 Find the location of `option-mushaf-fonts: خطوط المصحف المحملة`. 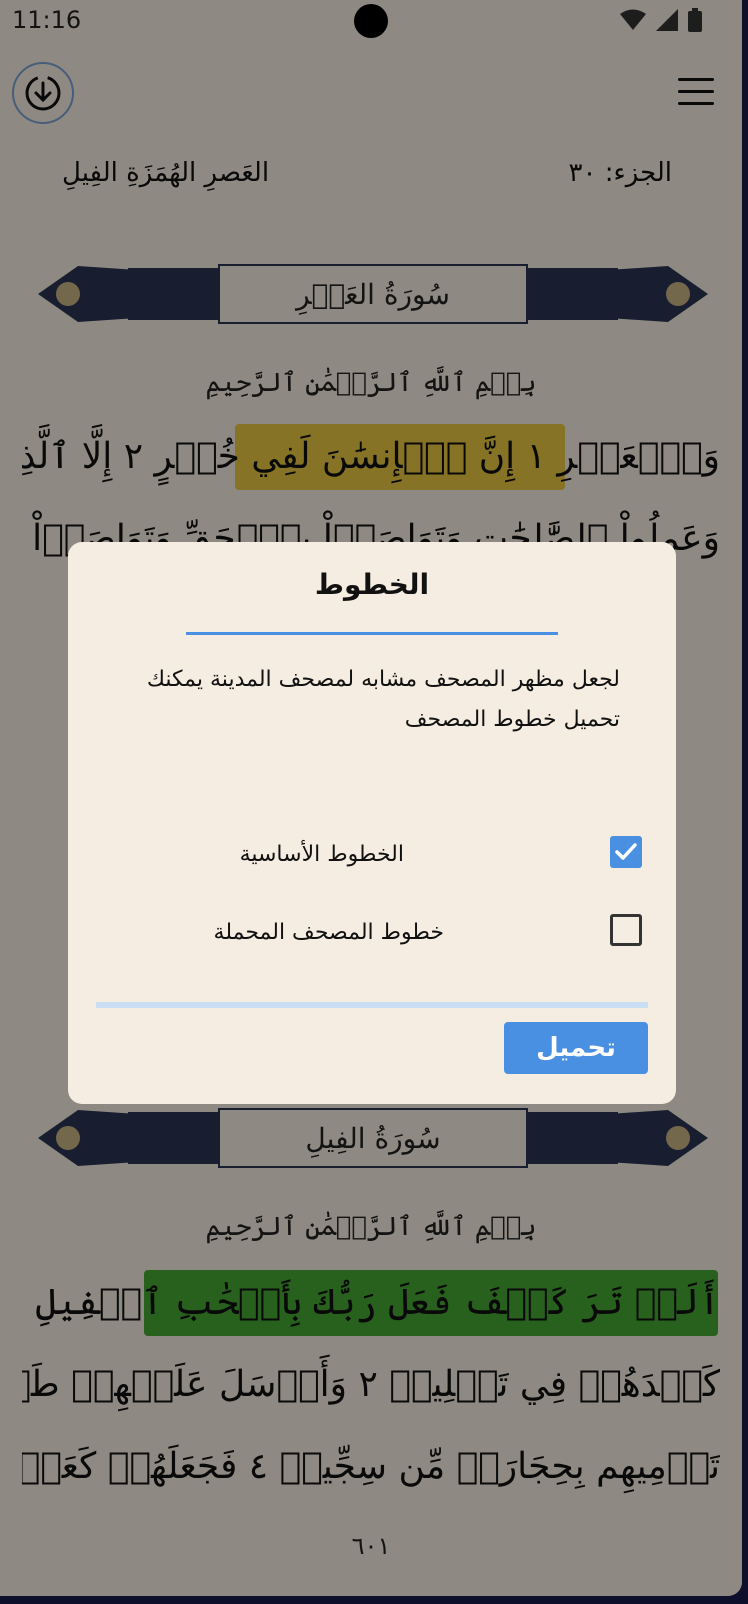

option-mushaf-fonts: خطوط المصحف المحملة is located at coordinates (389, 934).